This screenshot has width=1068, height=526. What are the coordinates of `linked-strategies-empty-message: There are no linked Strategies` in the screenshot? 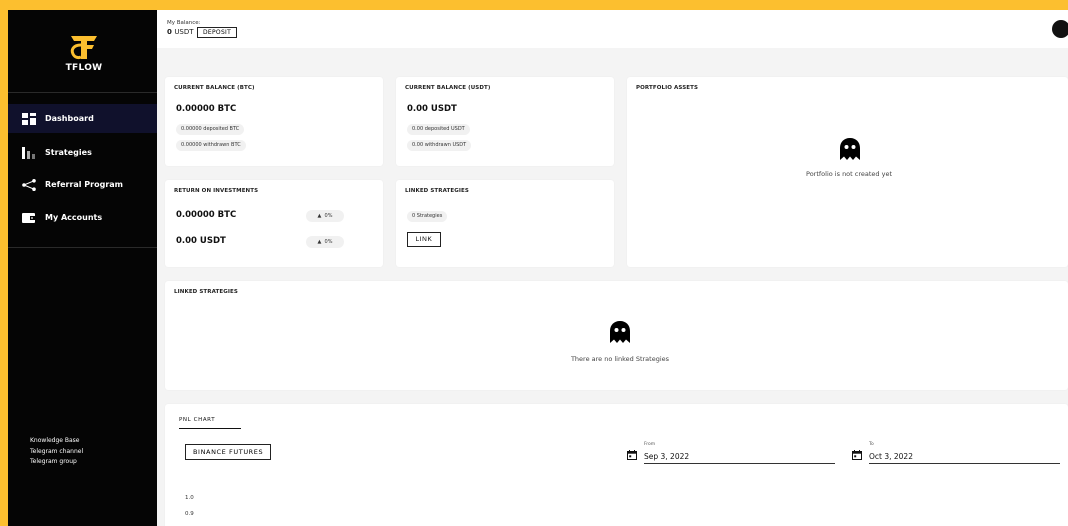 It's located at (620, 359).